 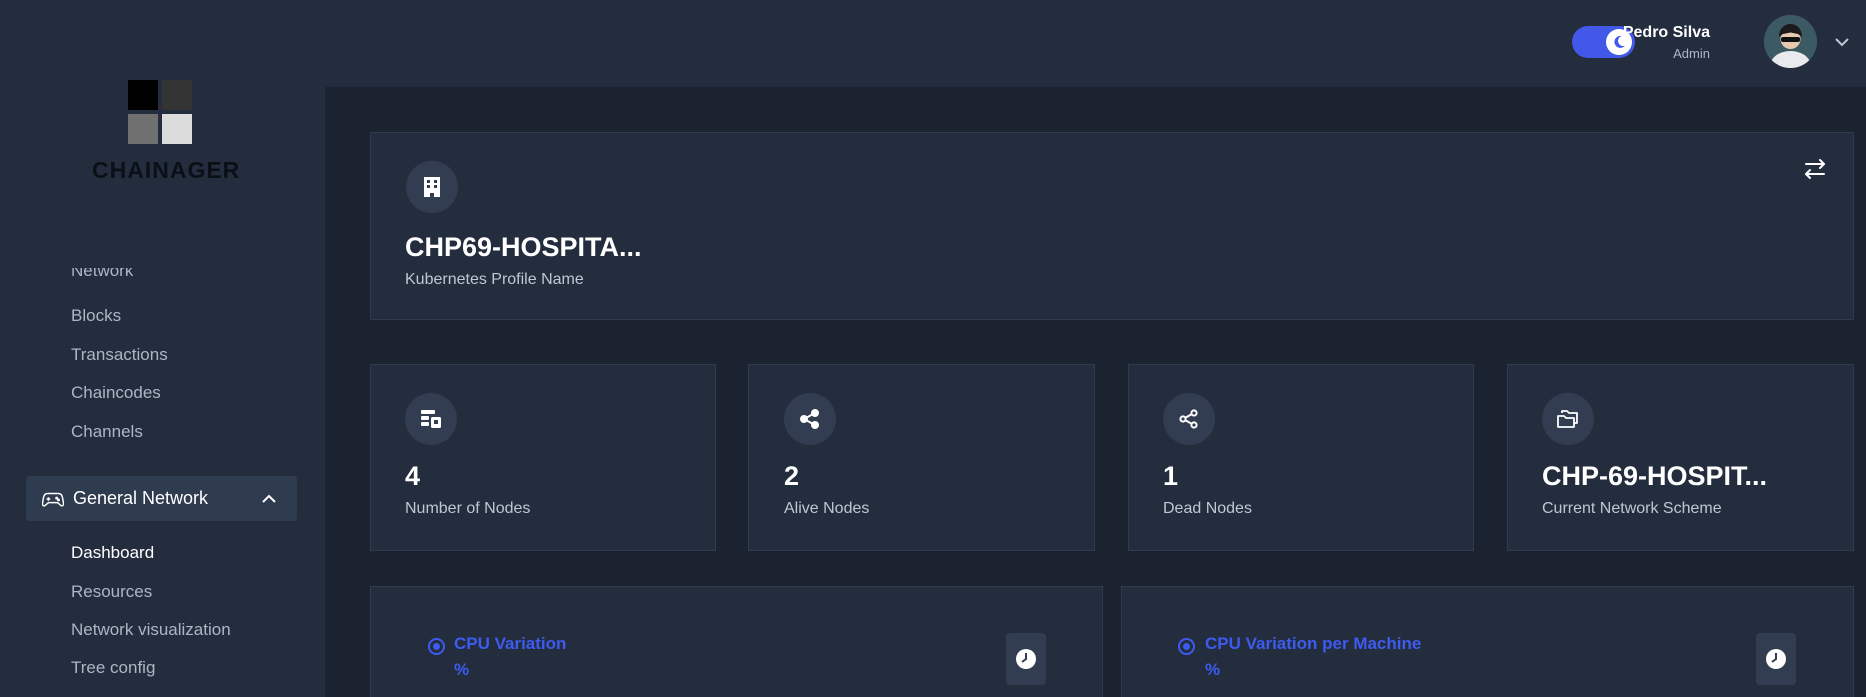 What do you see at coordinates (269, 498) in the screenshot?
I see `chevron-up-icon` at bounding box center [269, 498].